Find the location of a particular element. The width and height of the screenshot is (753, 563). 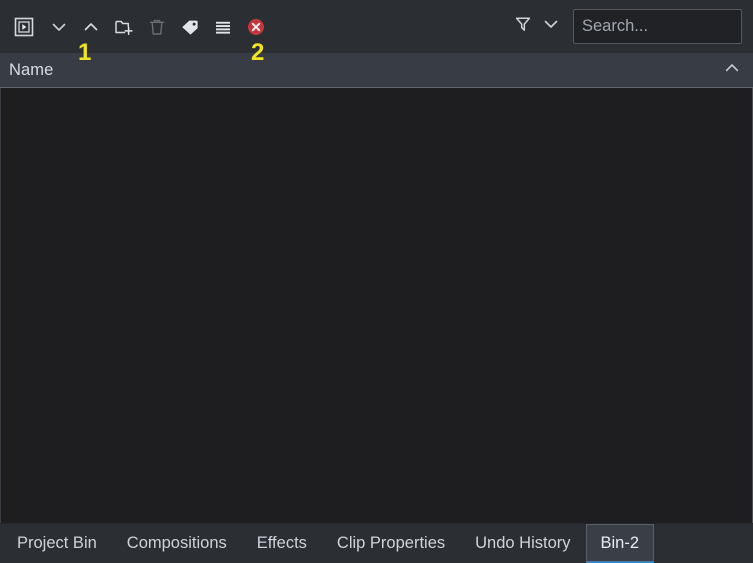

tab-project-bin: Project Bin is located at coordinates (57, 543).